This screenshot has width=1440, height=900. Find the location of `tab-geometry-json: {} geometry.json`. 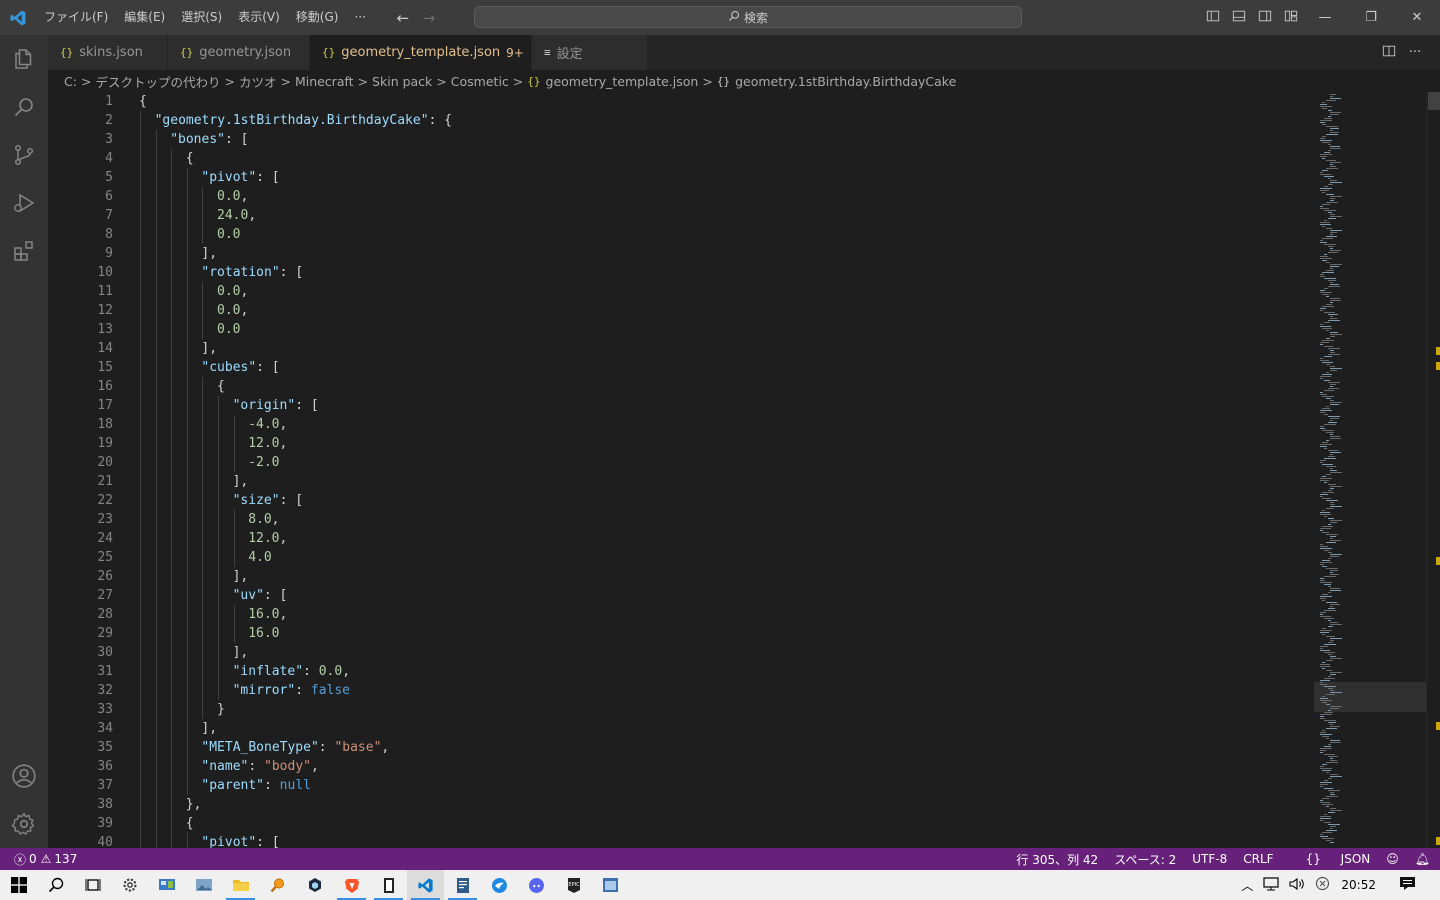

tab-geometry-json: {} geometry.json is located at coordinates (239, 52).